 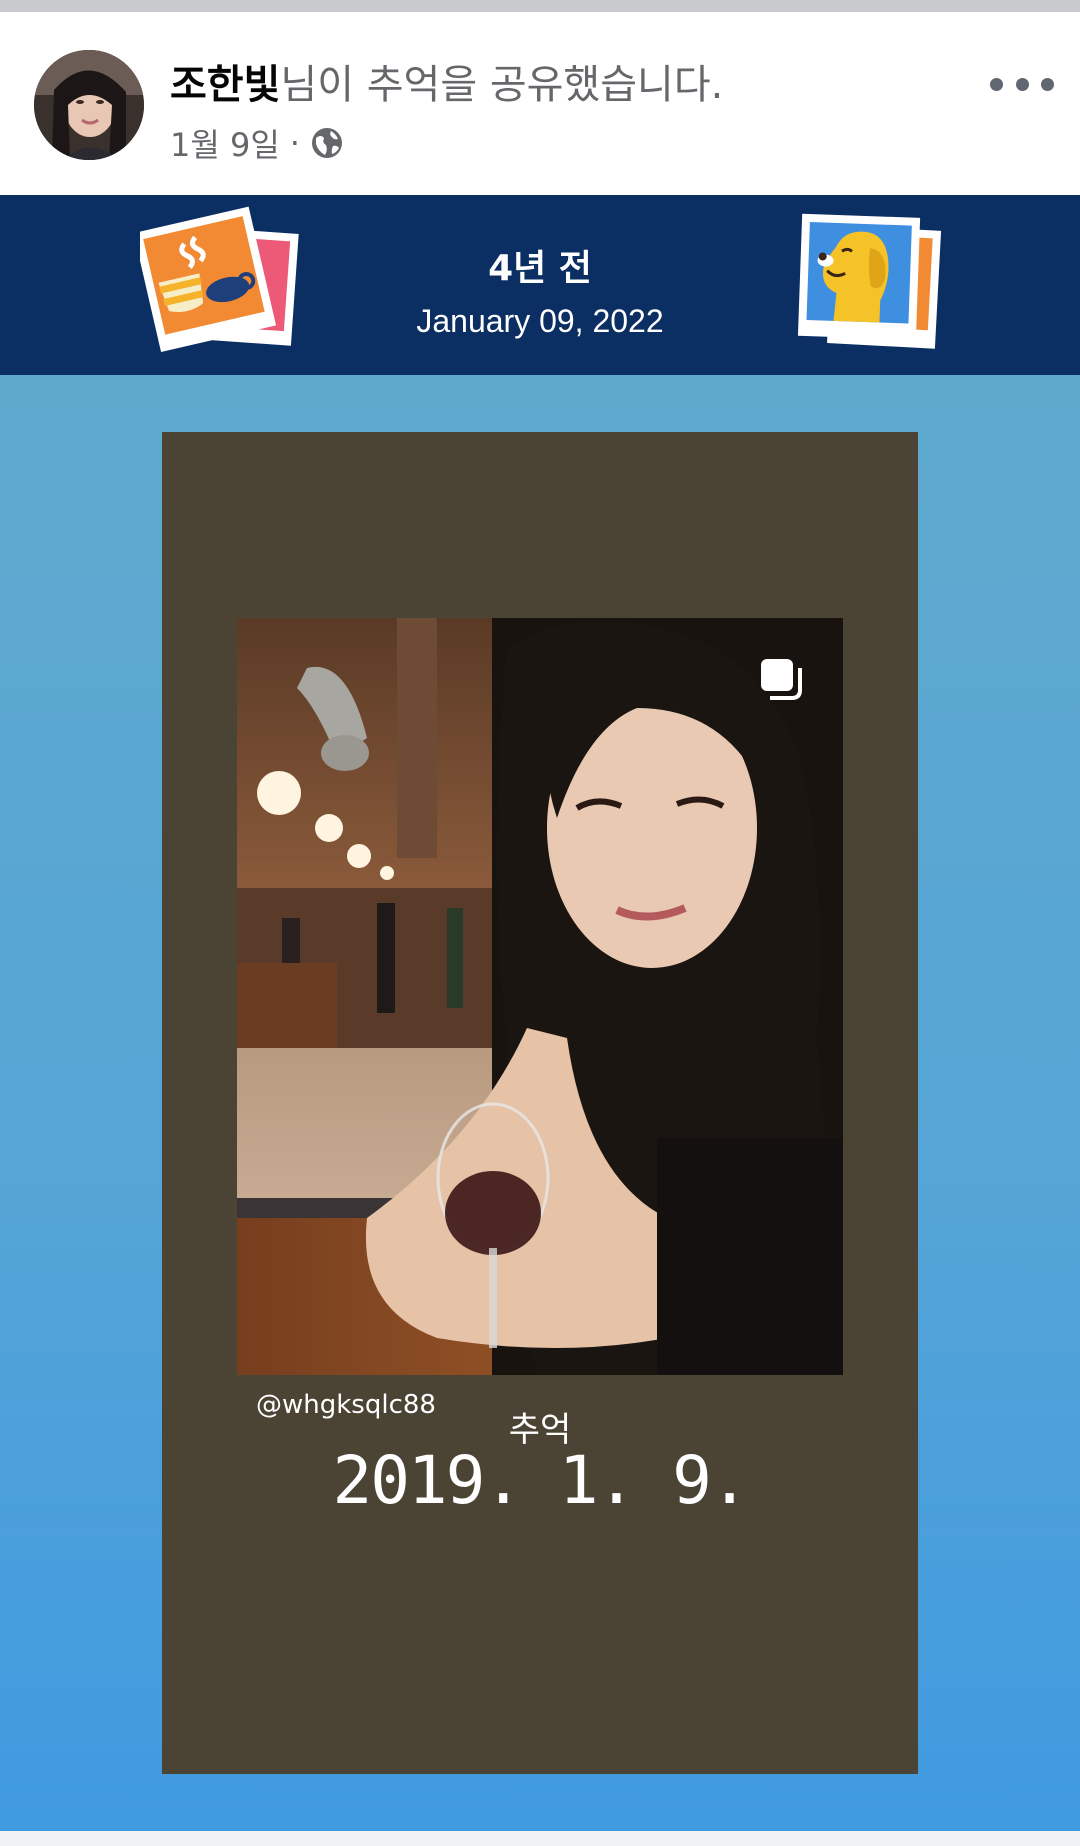 I want to click on top-divider, so click(x=540, y=6).